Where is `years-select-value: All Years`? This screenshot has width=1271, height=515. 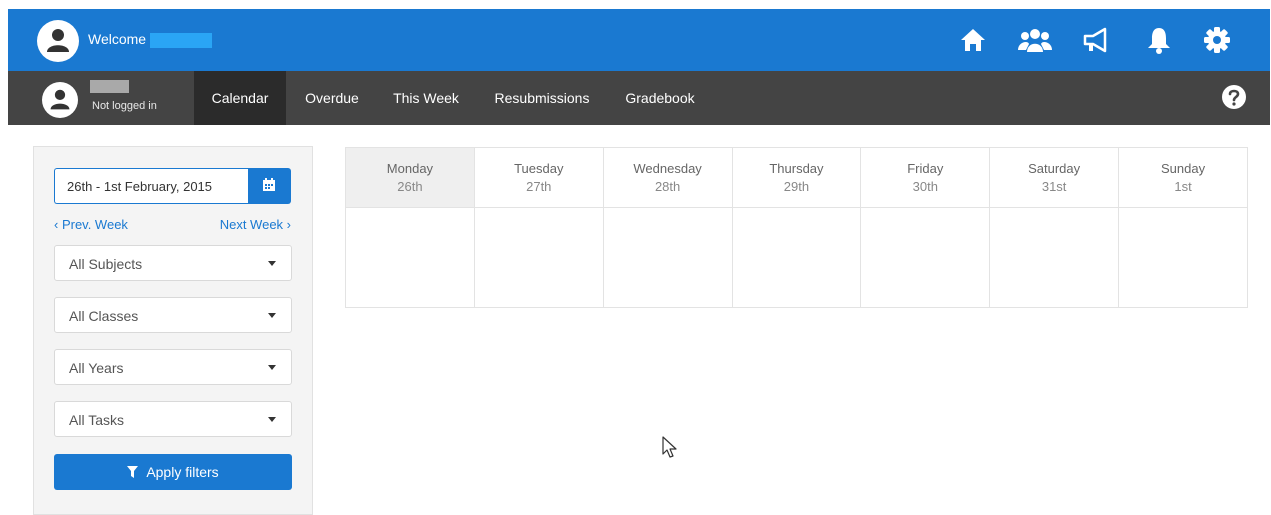 years-select-value: All Years is located at coordinates (96, 368).